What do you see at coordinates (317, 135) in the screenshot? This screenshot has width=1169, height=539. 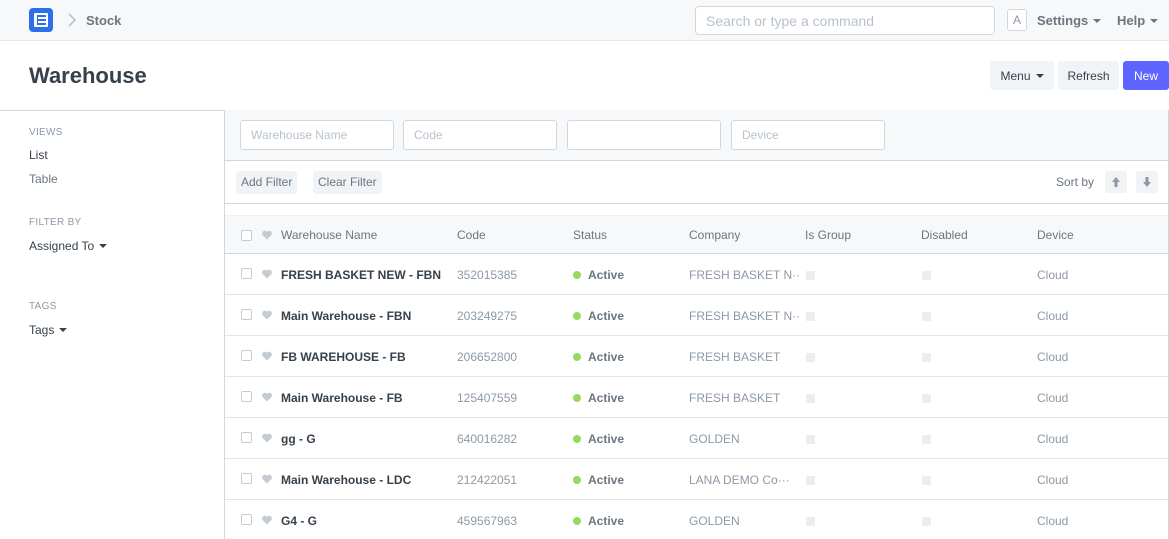 I see `warehouse-name-filter` at bounding box center [317, 135].